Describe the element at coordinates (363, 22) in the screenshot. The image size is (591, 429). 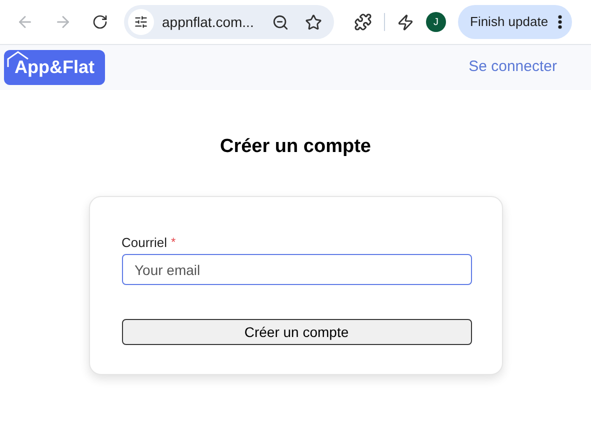
I see `extensions-icon` at that location.